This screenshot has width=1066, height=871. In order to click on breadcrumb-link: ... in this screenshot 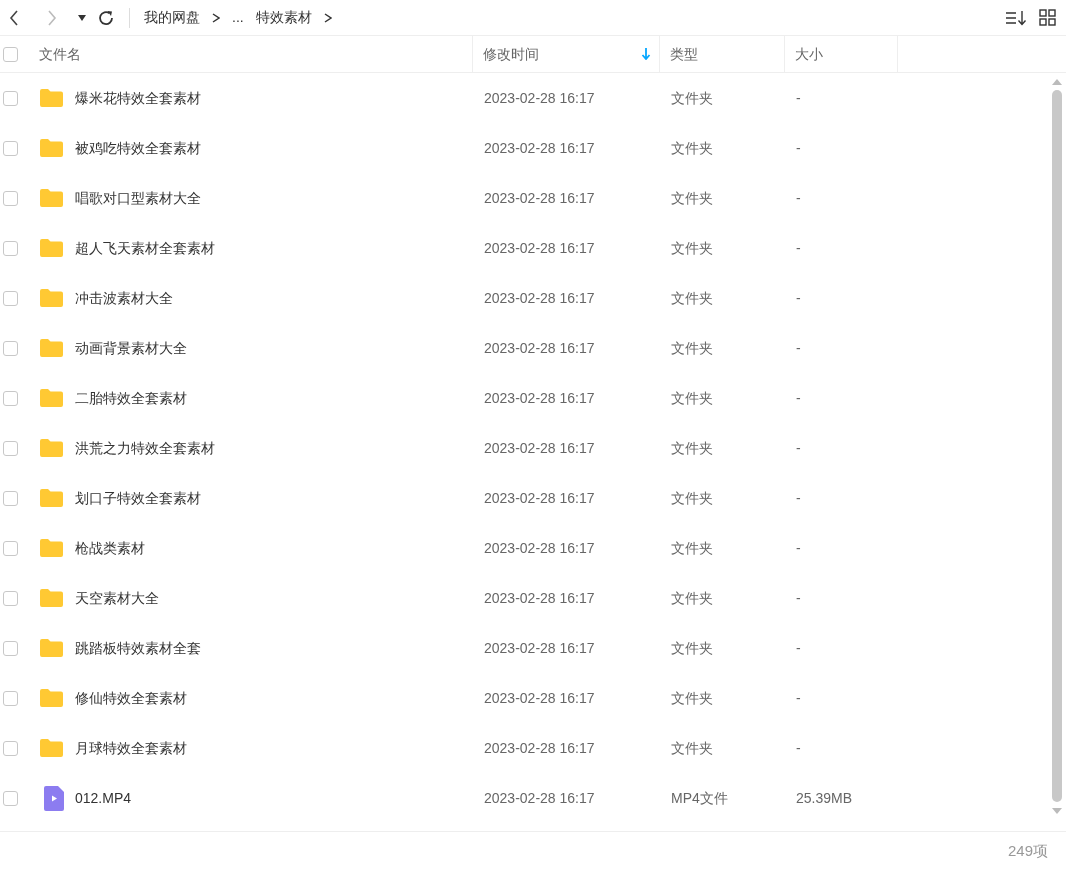, I will do `click(238, 17)`.